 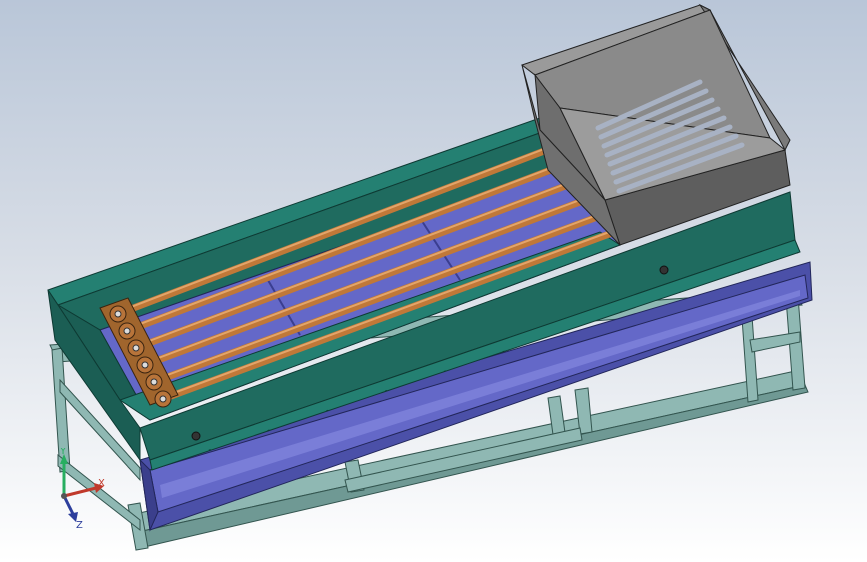 What do you see at coordinates (196, 436) in the screenshot?
I see `bolt-front` at bounding box center [196, 436].